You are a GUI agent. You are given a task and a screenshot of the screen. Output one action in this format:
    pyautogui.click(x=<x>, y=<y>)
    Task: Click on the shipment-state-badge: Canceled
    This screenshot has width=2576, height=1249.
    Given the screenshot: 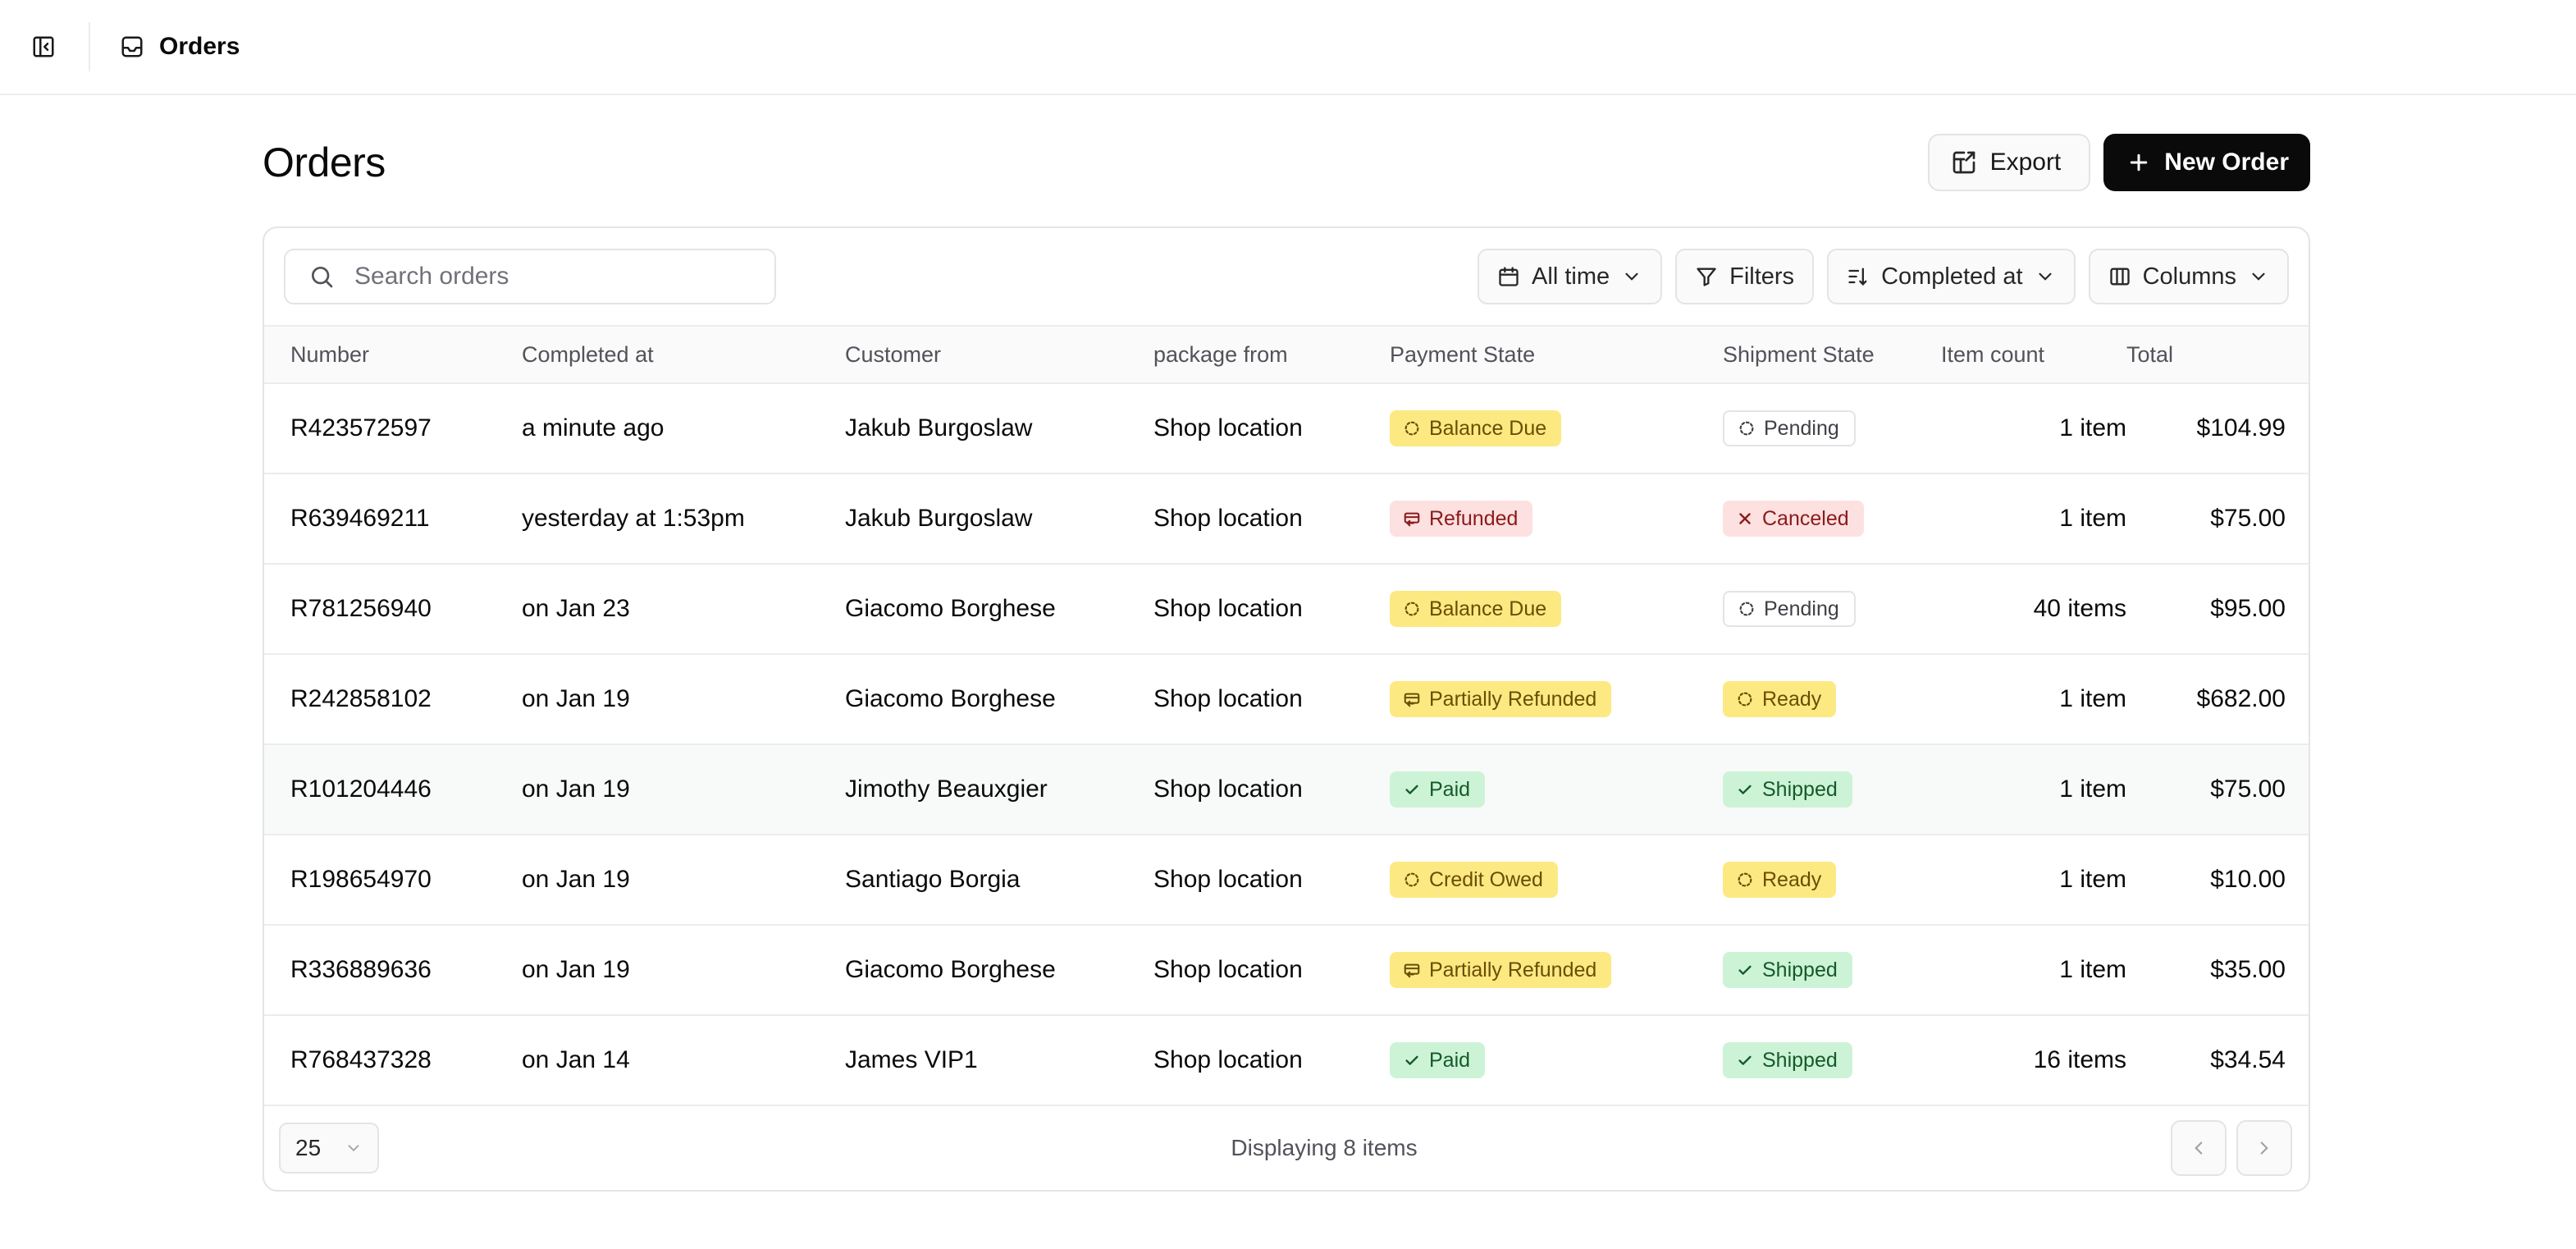 What is the action you would take?
    pyautogui.click(x=1793, y=519)
    